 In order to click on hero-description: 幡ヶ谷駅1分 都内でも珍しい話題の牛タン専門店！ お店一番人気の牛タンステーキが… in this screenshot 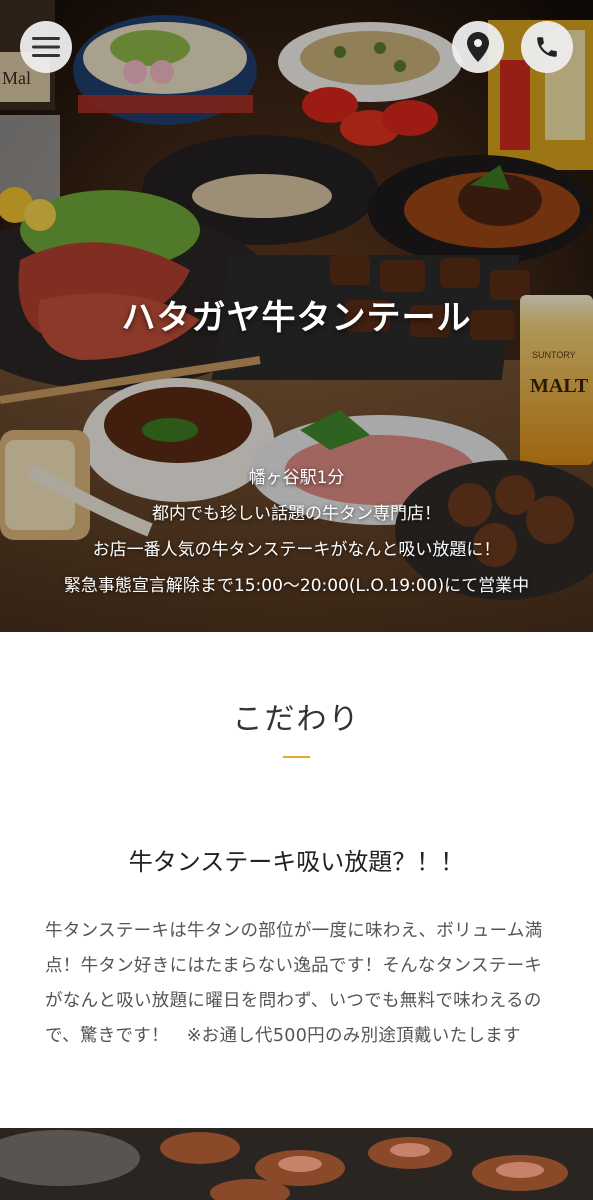, I will do `click(296, 532)`.